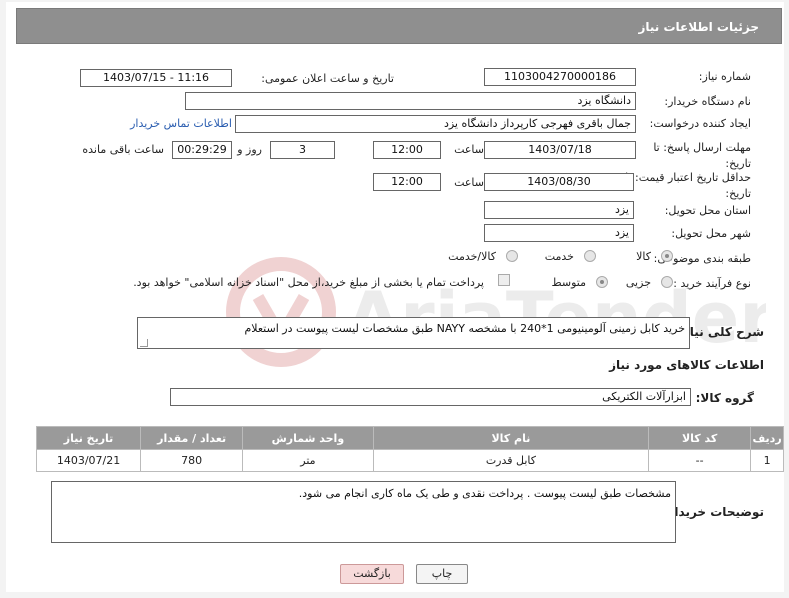  What do you see at coordinates (407, 150) in the screenshot?
I see `deadline-time-field: 12:00` at bounding box center [407, 150].